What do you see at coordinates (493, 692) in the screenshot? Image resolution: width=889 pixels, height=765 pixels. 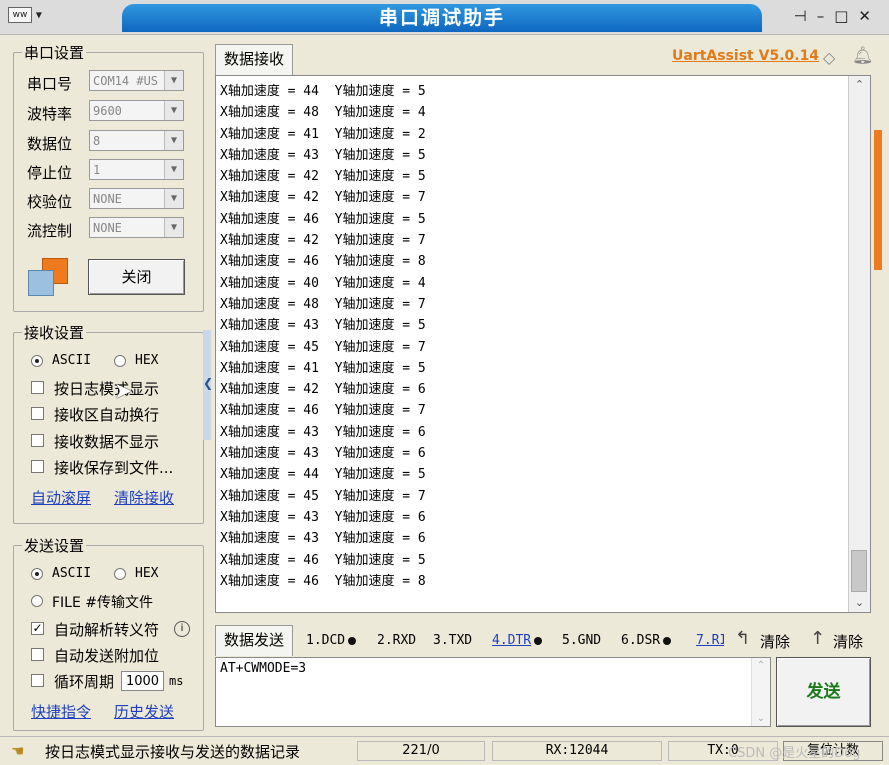 I see `send-input: AT+CWMODE=3 ⌃ ⌄` at bounding box center [493, 692].